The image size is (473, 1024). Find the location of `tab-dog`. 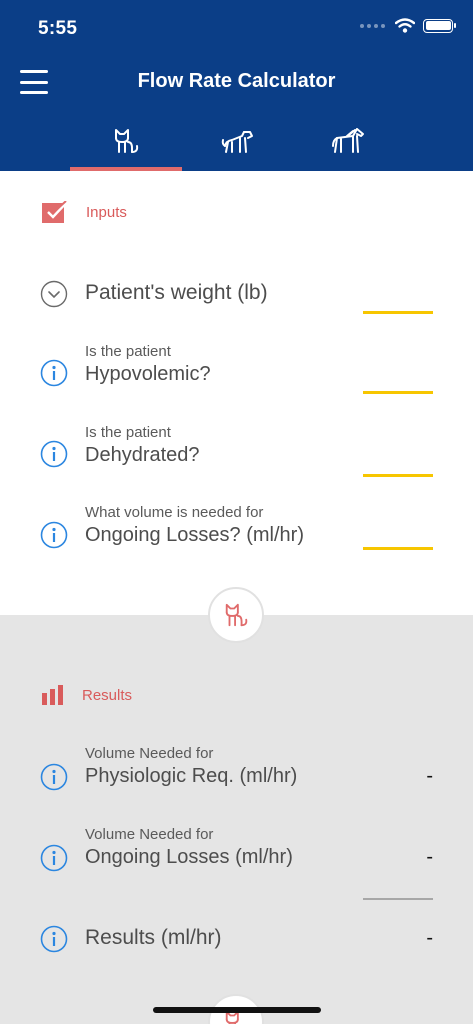

tab-dog is located at coordinates (237, 145).